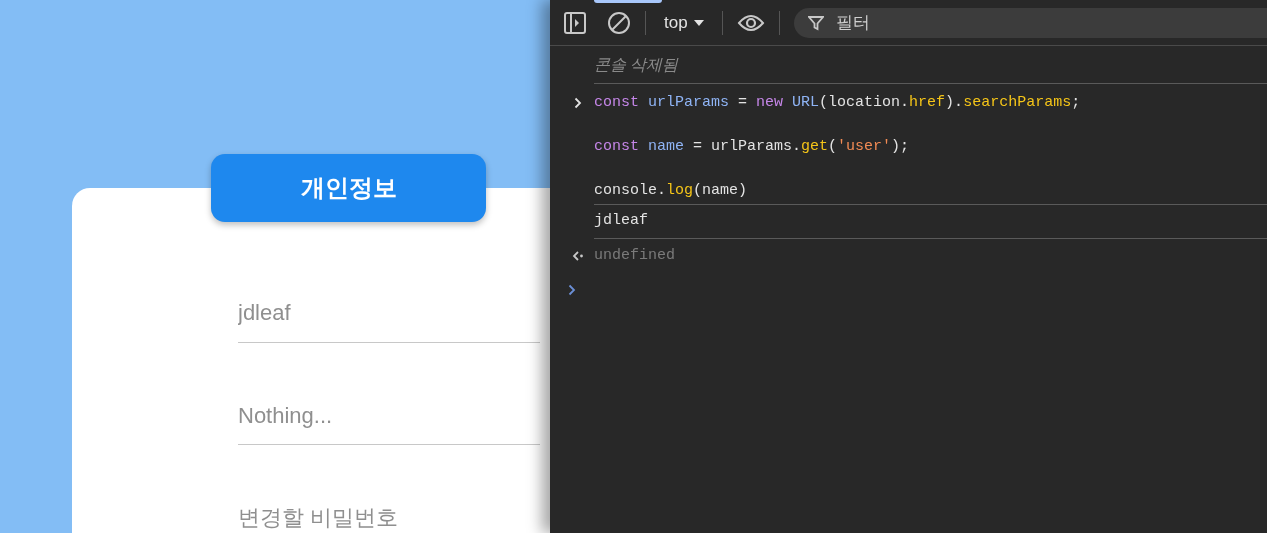 This screenshot has height=533, width=1267. Describe the element at coordinates (621, 221) in the screenshot. I see `console-output: jdleaf` at that location.